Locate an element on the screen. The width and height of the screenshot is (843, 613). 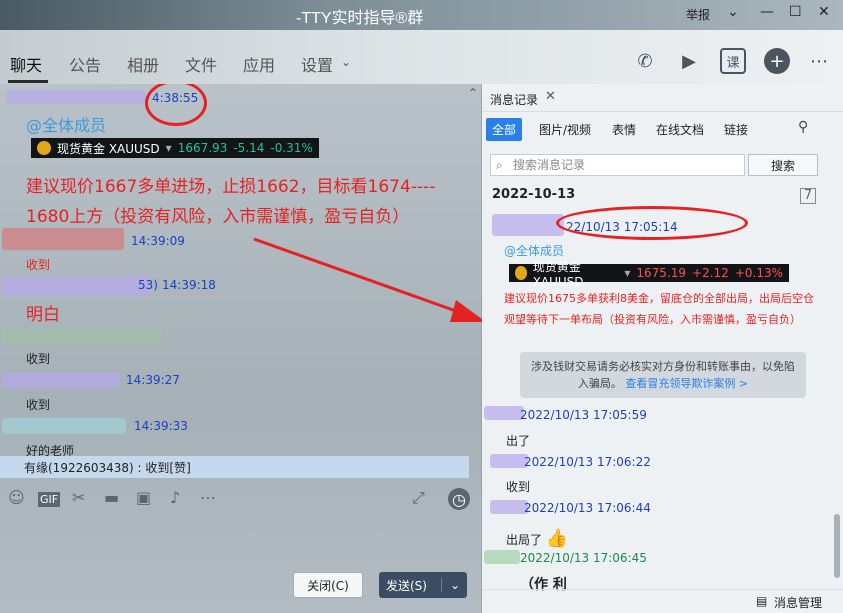
latest-message-text: 有缘(1922603438) : 收到[赞] is located at coordinates (107, 467).